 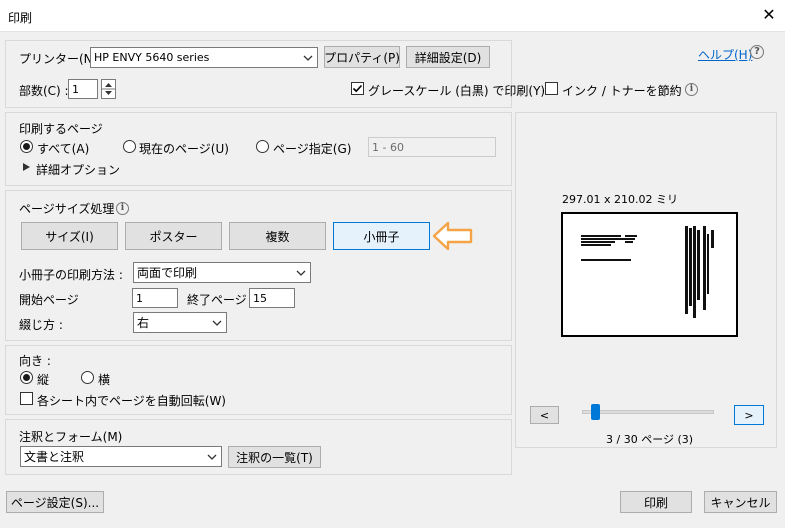 I want to click on binding-label: 綴じ方 :, so click(x=41, y=325).